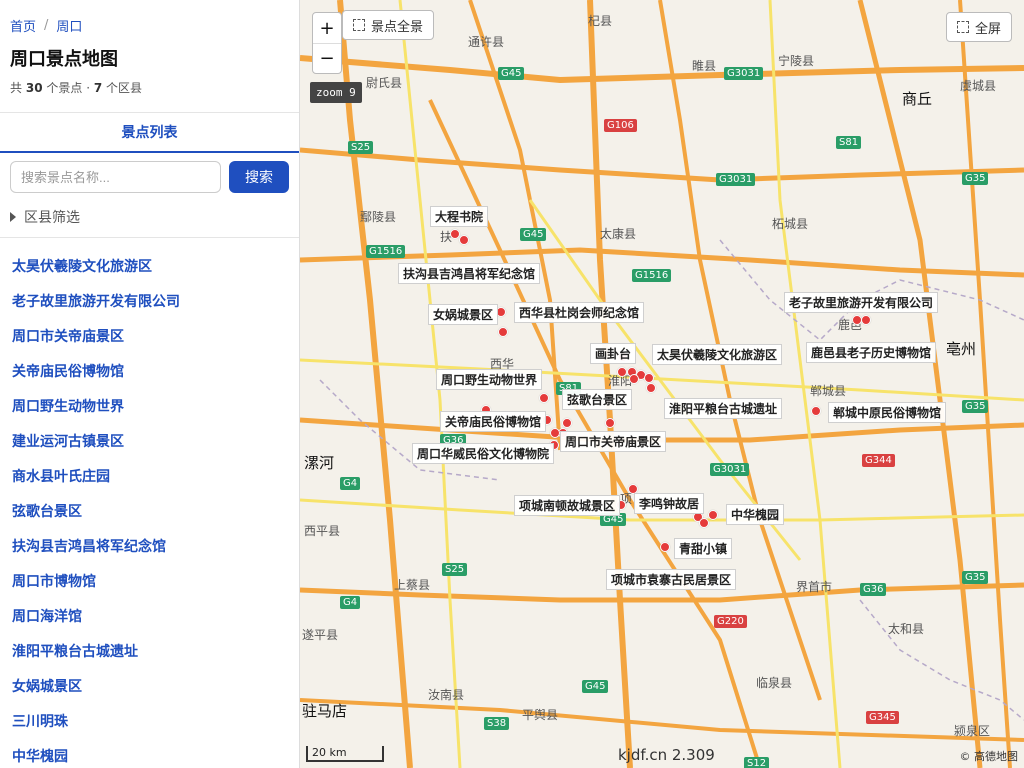 Image resolution: width=1024 pixels, height=768 pixels. I want to click on overview-button: 景点全景, so click(388, 25).